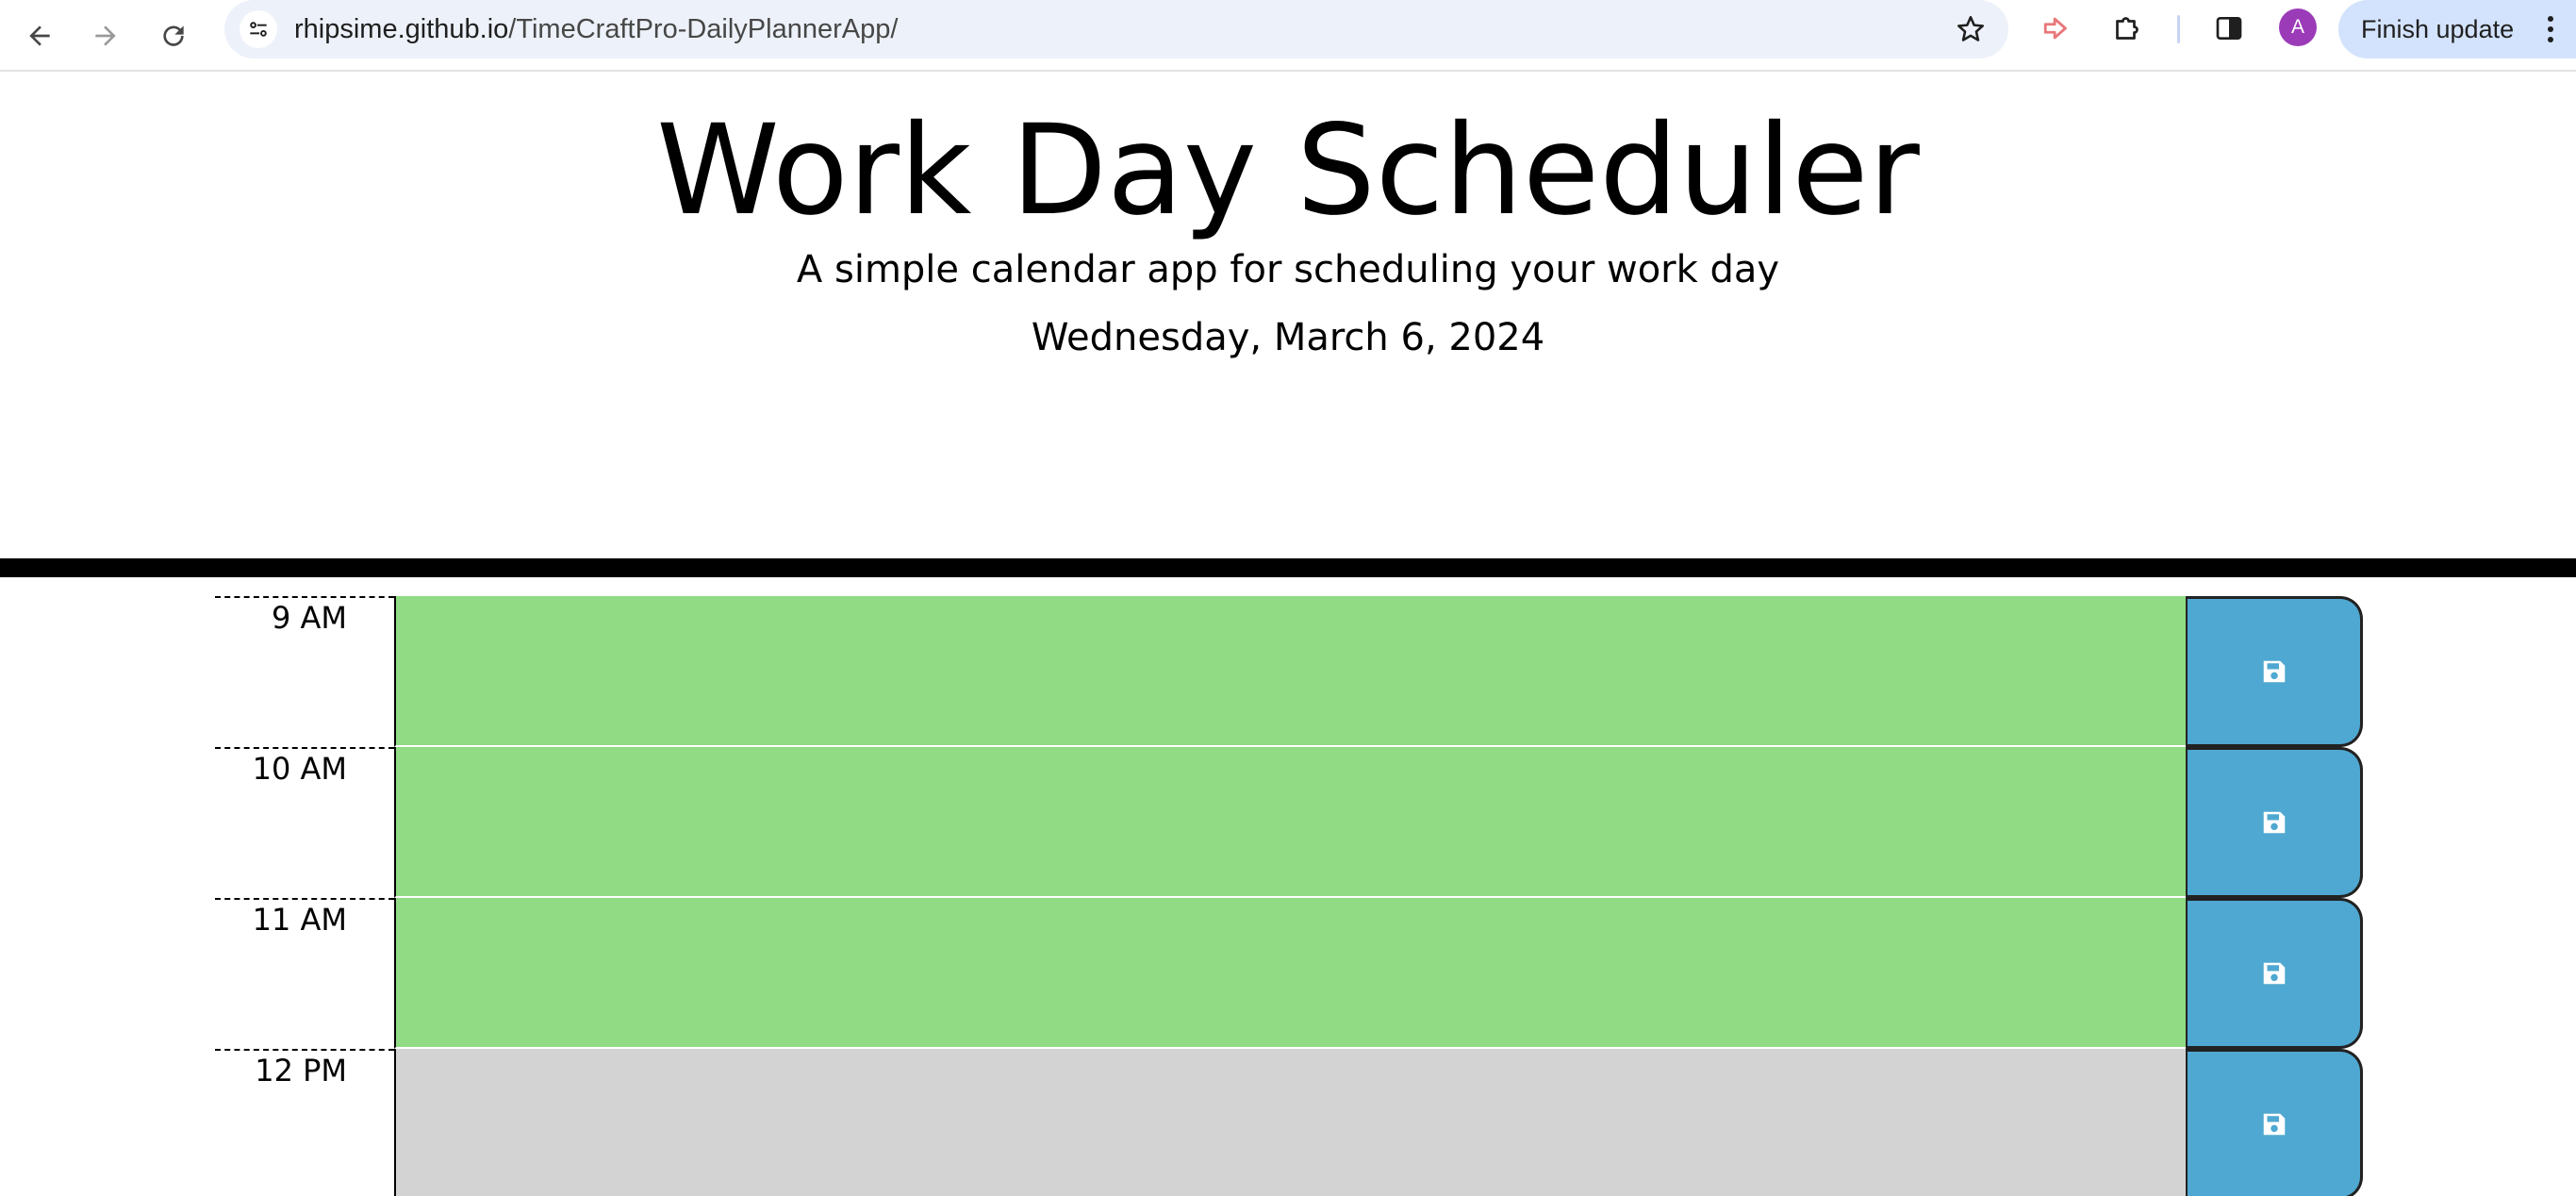  What do you see at coordinates (2298, 27) in the screenshot?
I see `profile-avatar: A` at bounding box center [2298, 27].